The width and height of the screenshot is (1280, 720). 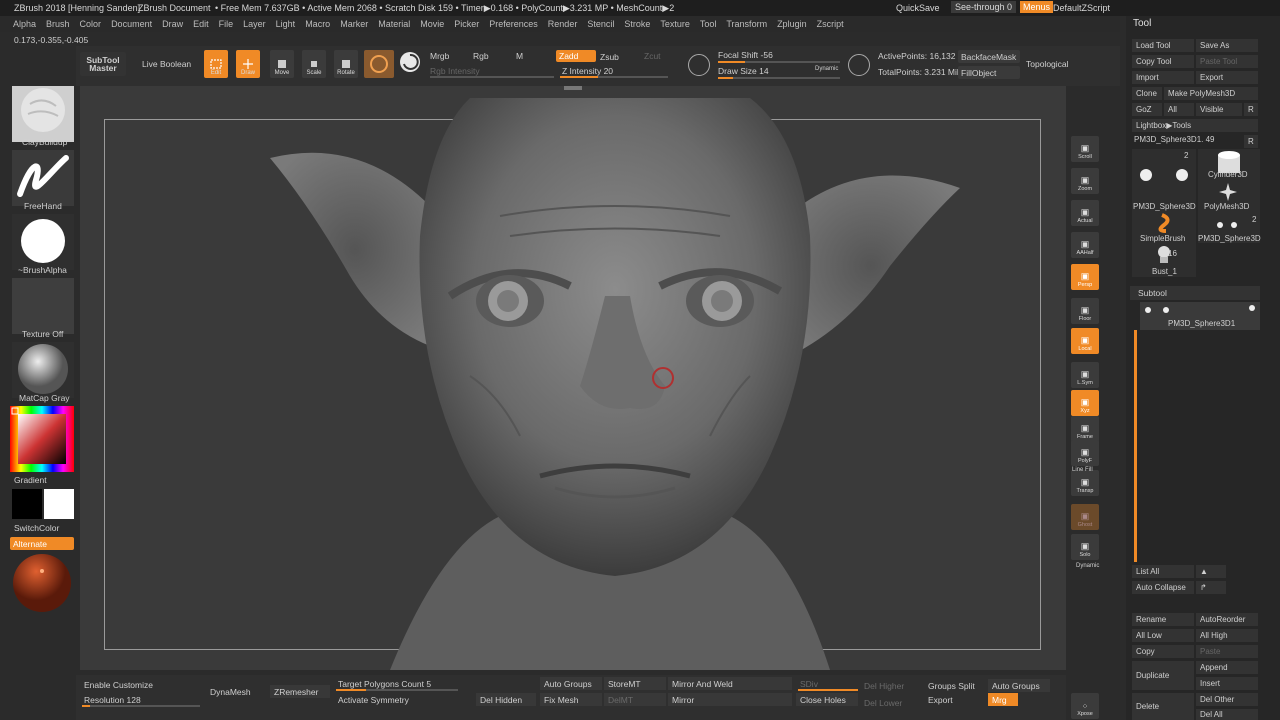 What do you see at coordinates (166, 64) in the screenshot?
I see `live-boolean-button: Live Boolean` at bounding box center [166, 64].